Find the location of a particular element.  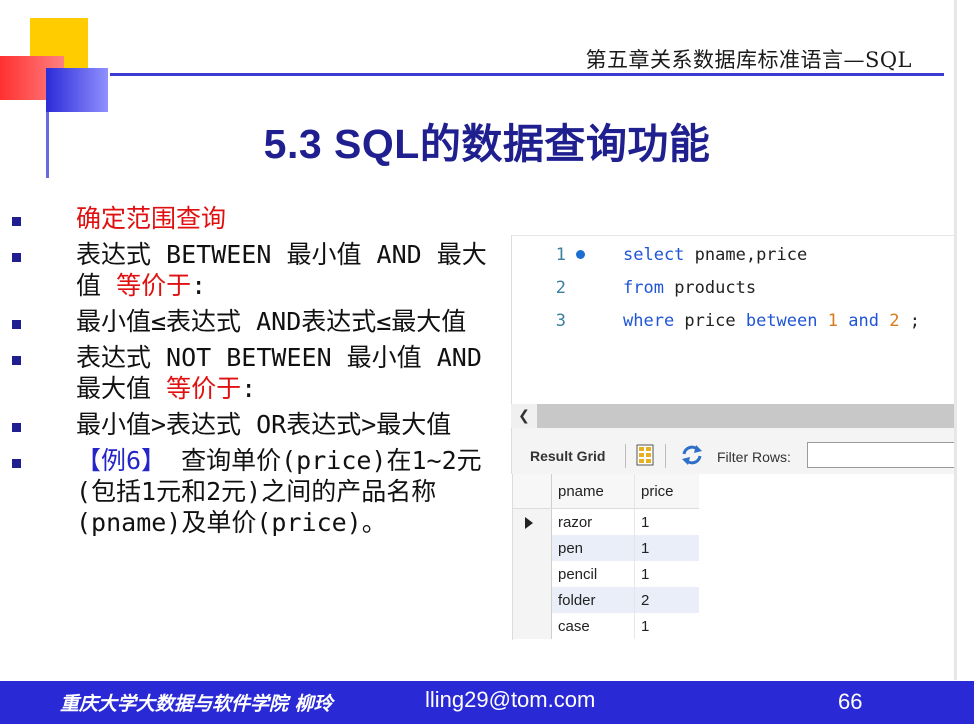

code-line: 2 from products is located at coordinates (733, 288).